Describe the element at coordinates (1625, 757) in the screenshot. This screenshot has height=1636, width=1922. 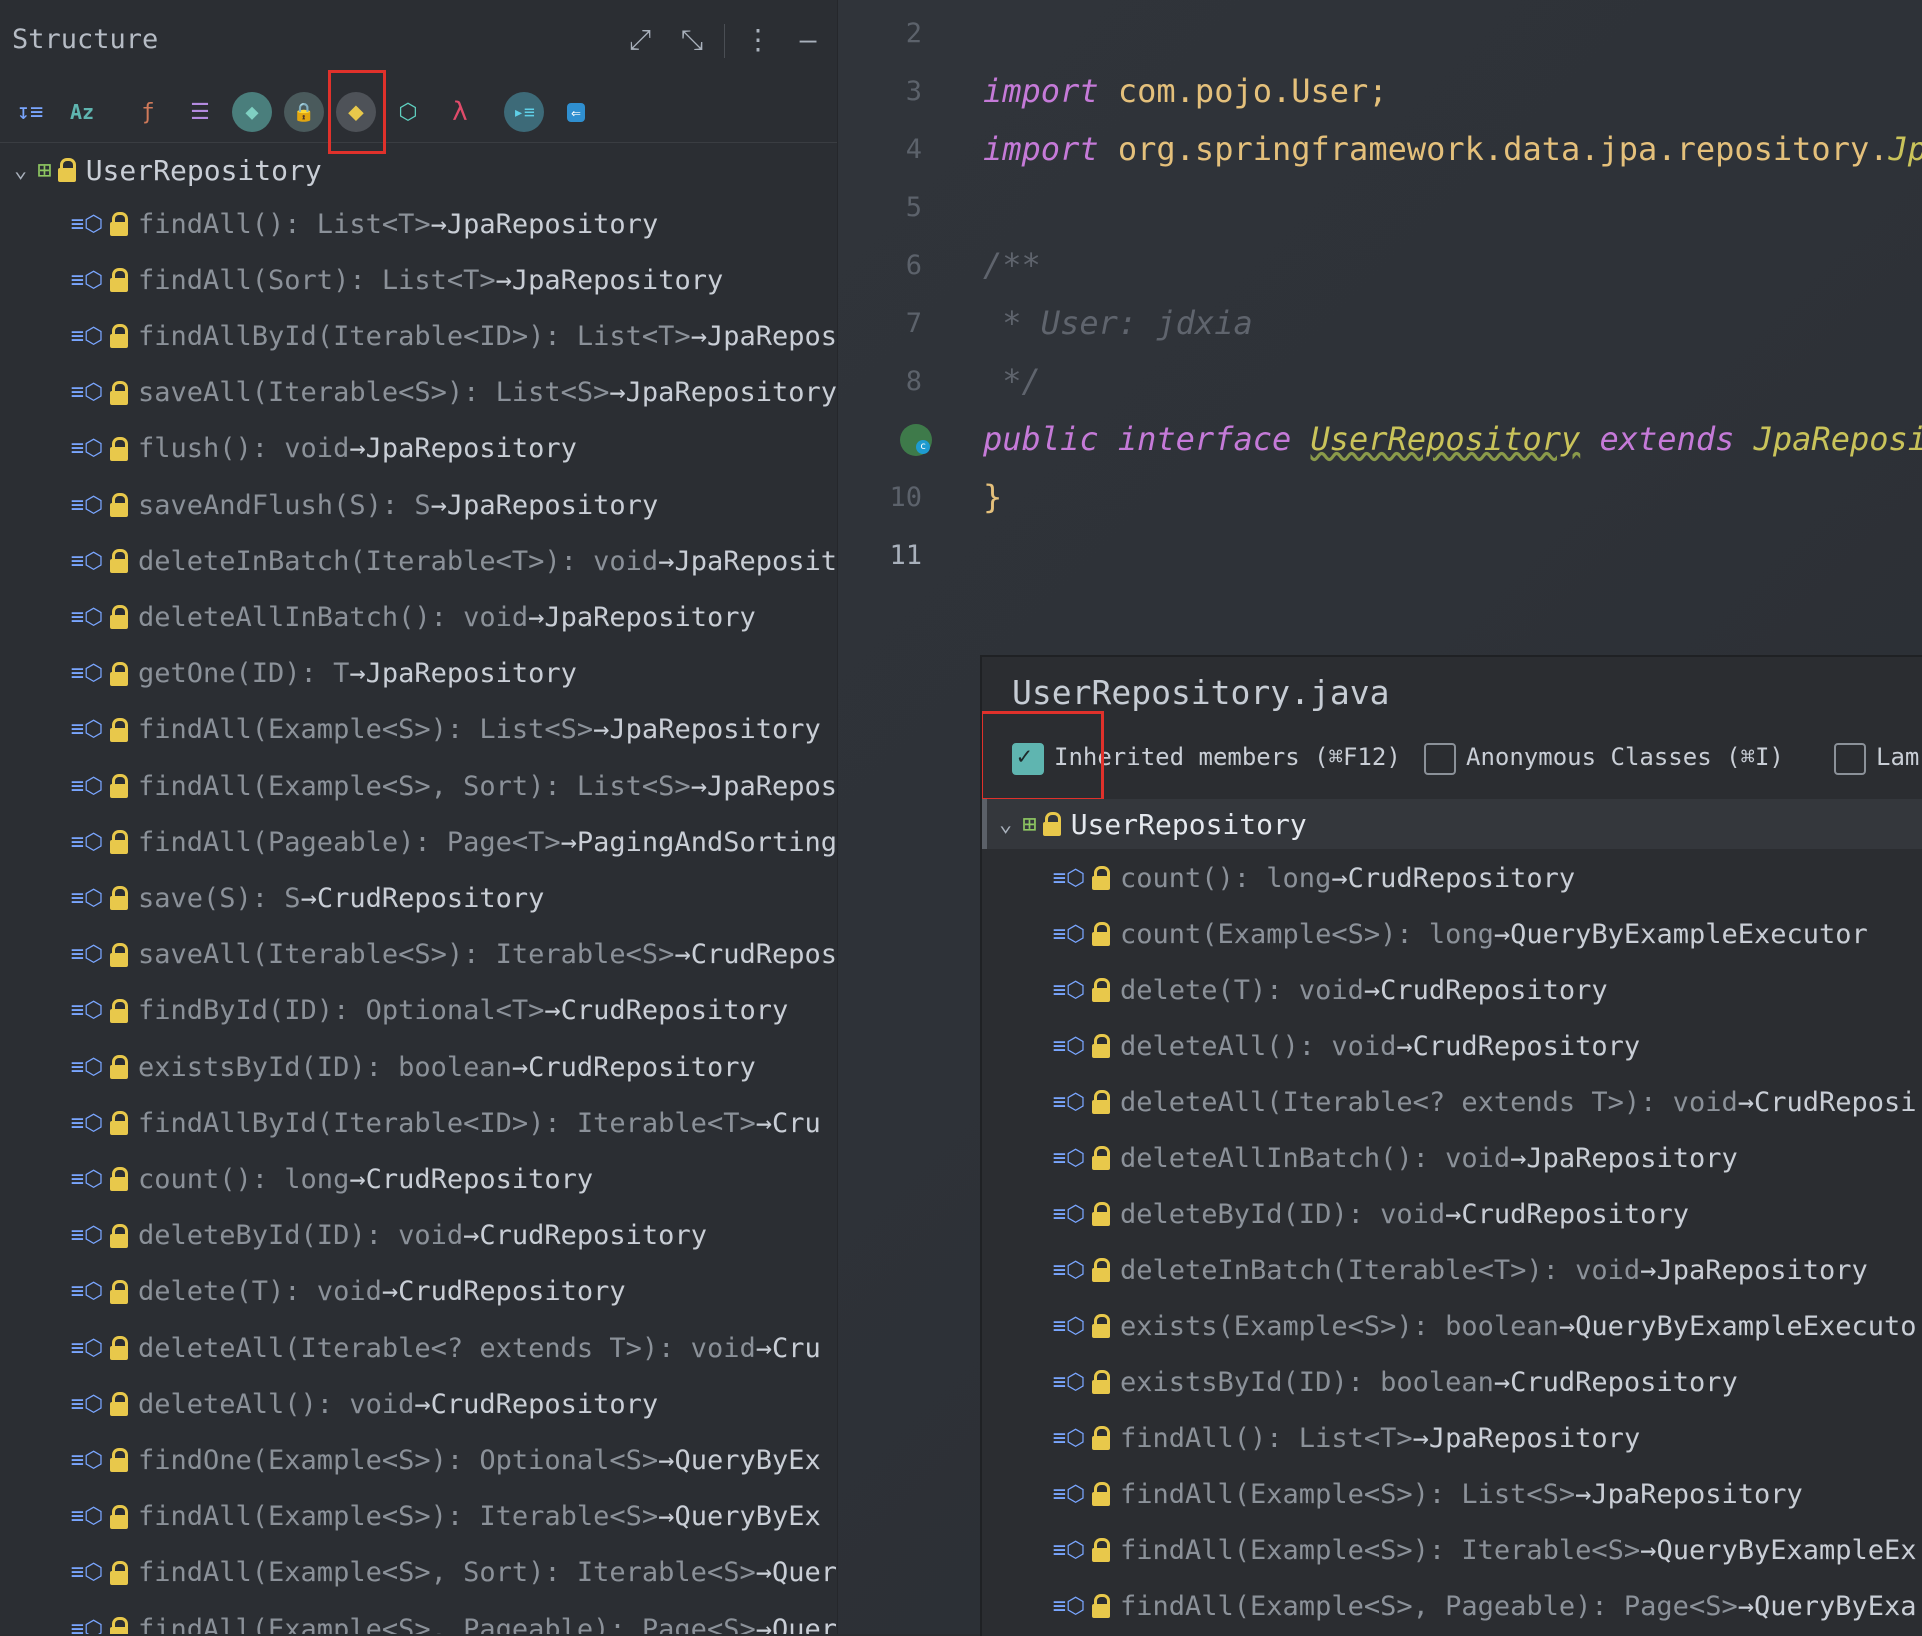
I see `anonymous-classes-label: Anonymous Classes (⌘I)` at that location.